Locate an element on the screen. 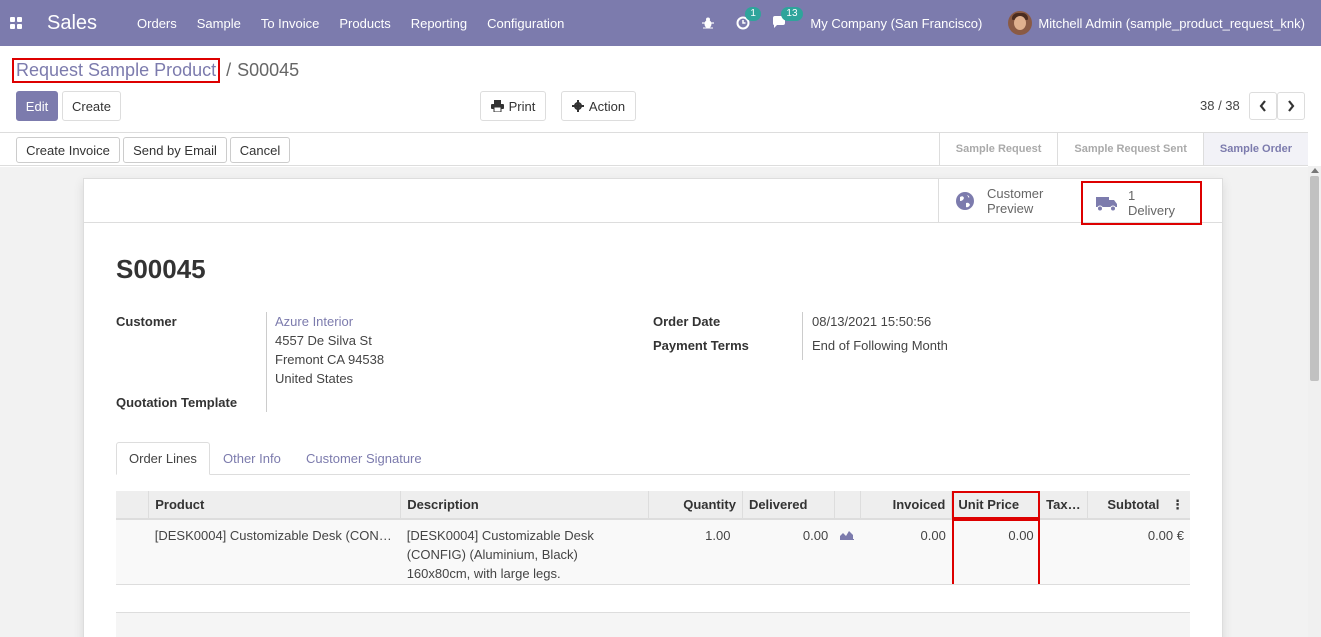 The height and width of the screenshot is (637, 1321). tab-other-info: Other Info is located at coordinates (252, 458).